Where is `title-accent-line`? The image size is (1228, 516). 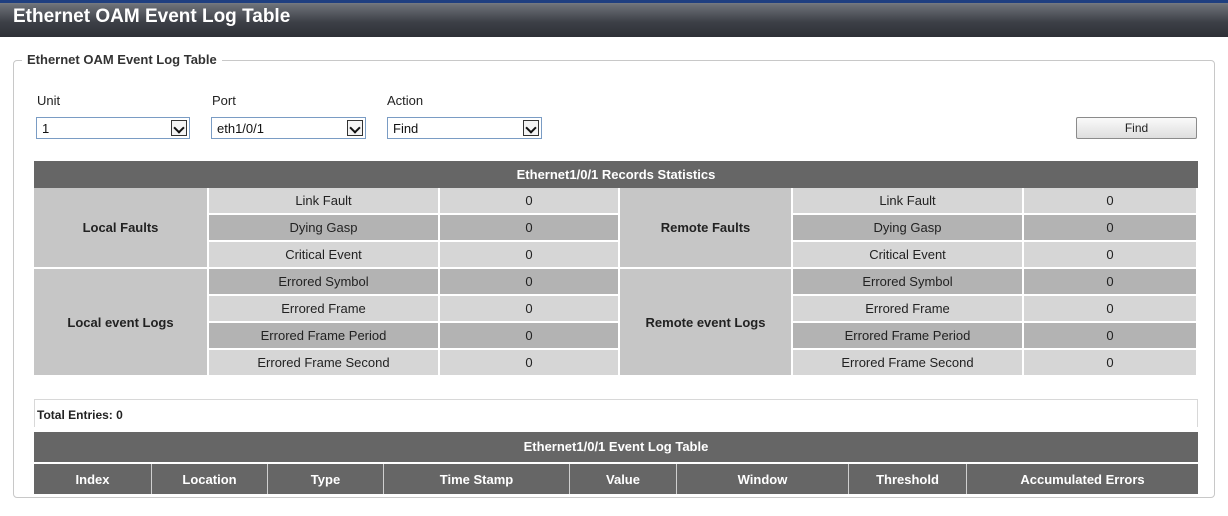
title-accent-line is located at coordinates (614, 1).